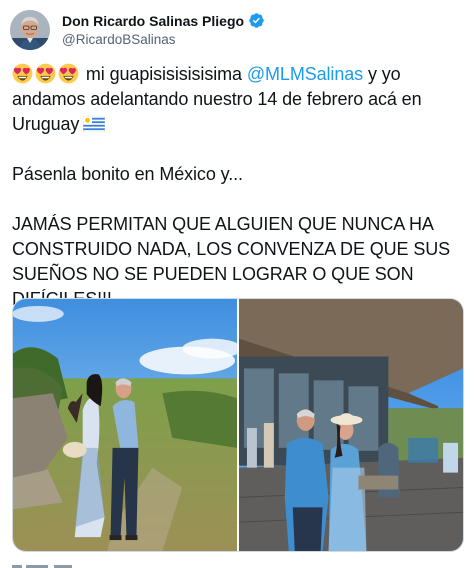 Image resolution: width=474 pixels, height=568 pixels. I want to click on uruguay-flag-icon, so click(94, 123).